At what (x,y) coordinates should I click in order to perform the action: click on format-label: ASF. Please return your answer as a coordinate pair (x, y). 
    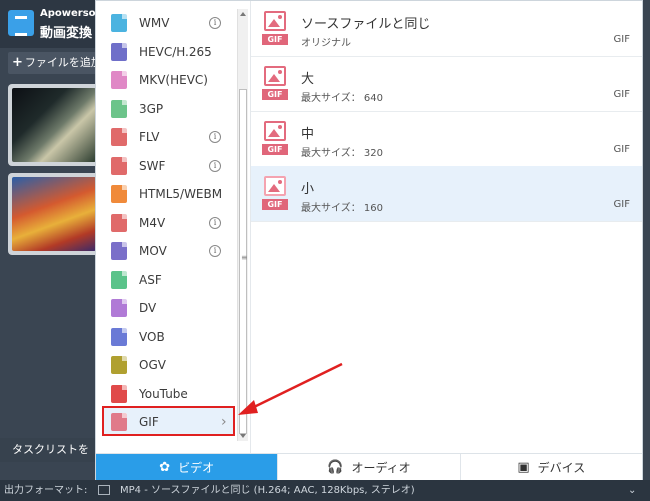
    Looking at the image, I should click on (150, 279).